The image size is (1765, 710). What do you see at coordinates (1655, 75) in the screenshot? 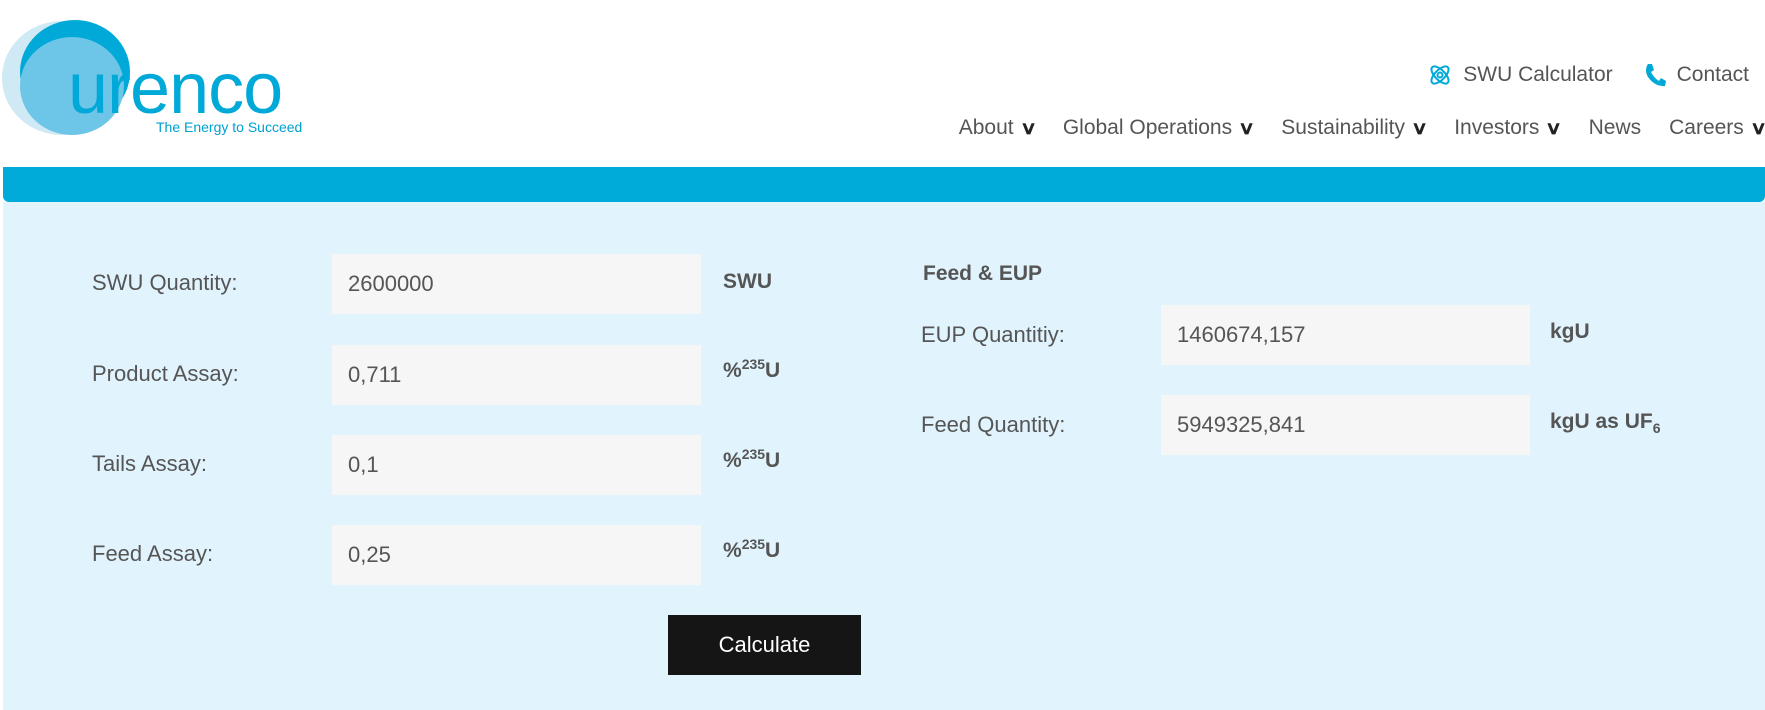
I see `phone-icon` at bounding box center [1655, 75].